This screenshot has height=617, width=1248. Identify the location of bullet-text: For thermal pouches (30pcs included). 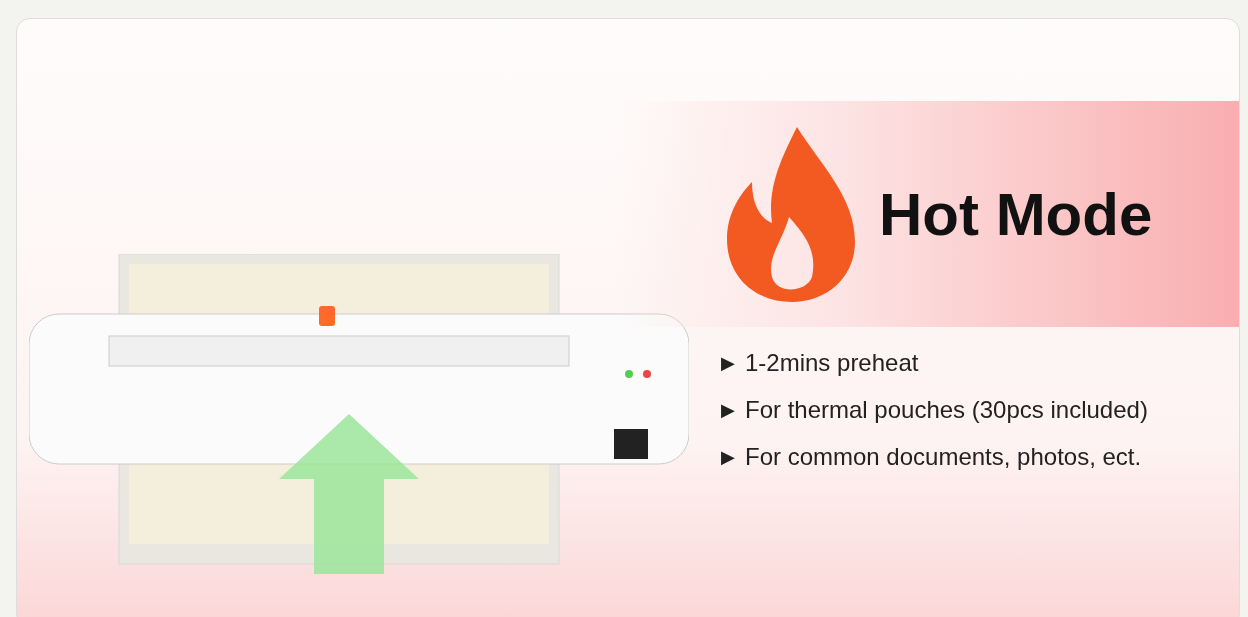
(946, 410).